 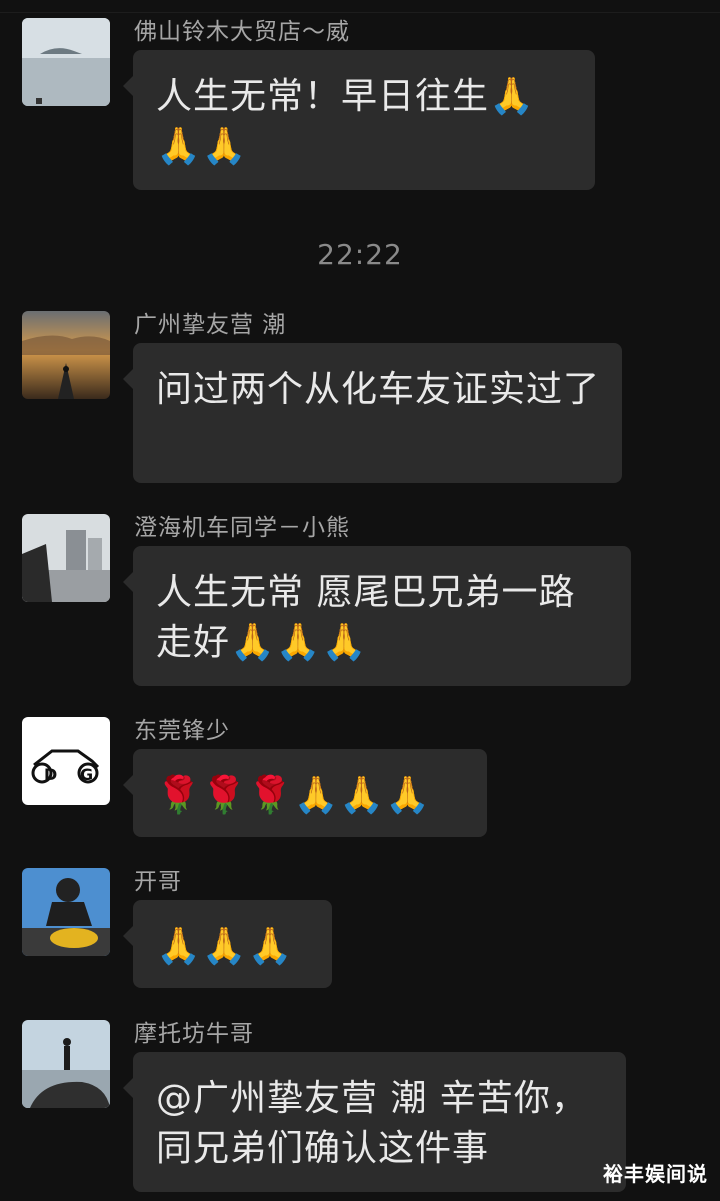 What do you see at coordinates (182, 731) in the screenshot?
I see `sender-name: 东莞锋少` at bounding box center [182, 731].